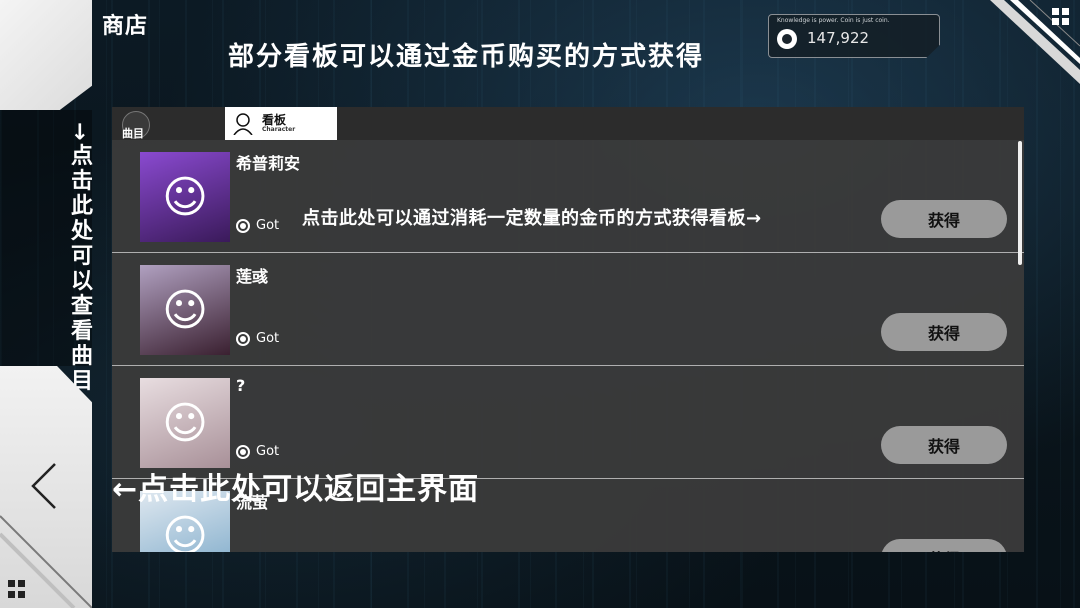 The width and height of the screenshot is (1080, 608). Describe the element at coordinates (281, 123) in the screenshot. I see `tab-character: 看板 Character` at that location.